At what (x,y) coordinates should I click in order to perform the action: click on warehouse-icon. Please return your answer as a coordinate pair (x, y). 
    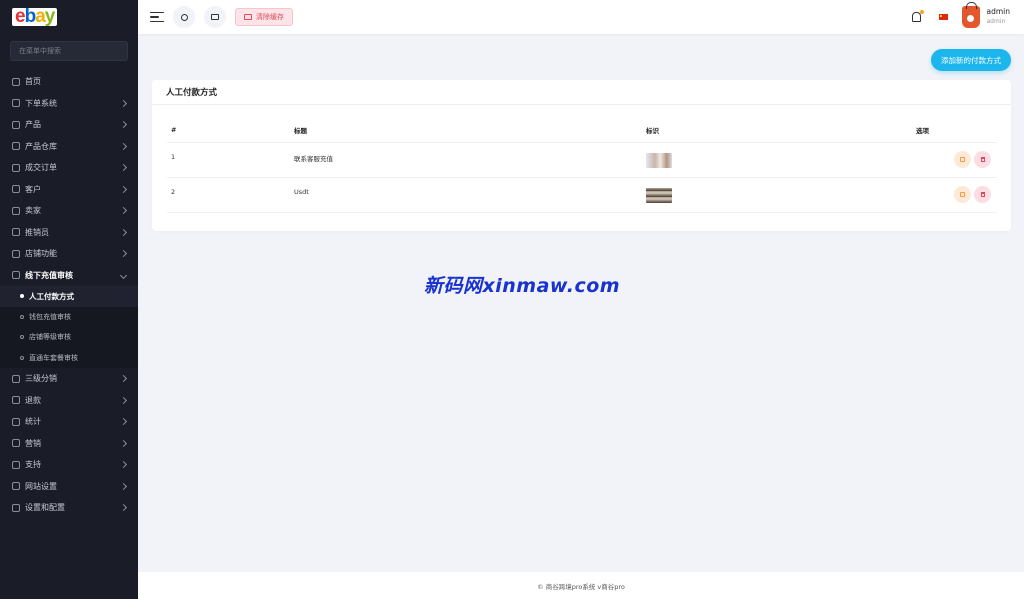
    Looking at the image, I should click on (16, 146).